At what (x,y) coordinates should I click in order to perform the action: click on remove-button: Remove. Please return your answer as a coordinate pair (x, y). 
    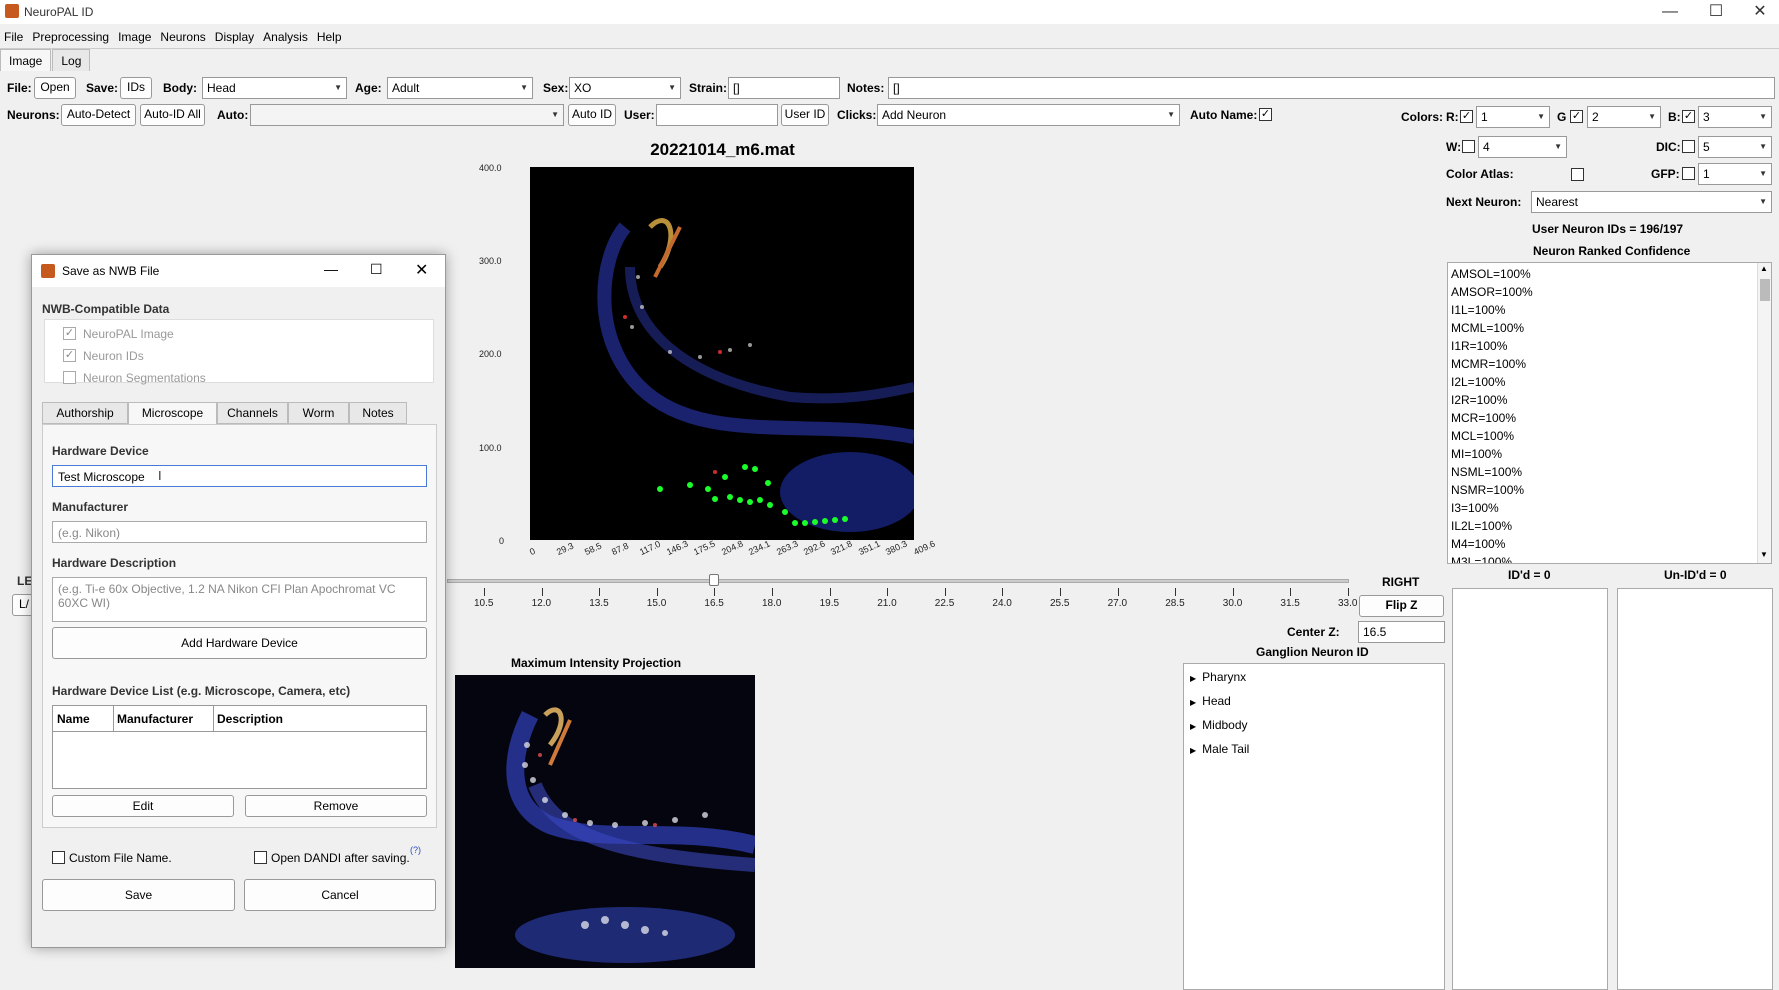
    Looking at the image, I should click on (336, 806).